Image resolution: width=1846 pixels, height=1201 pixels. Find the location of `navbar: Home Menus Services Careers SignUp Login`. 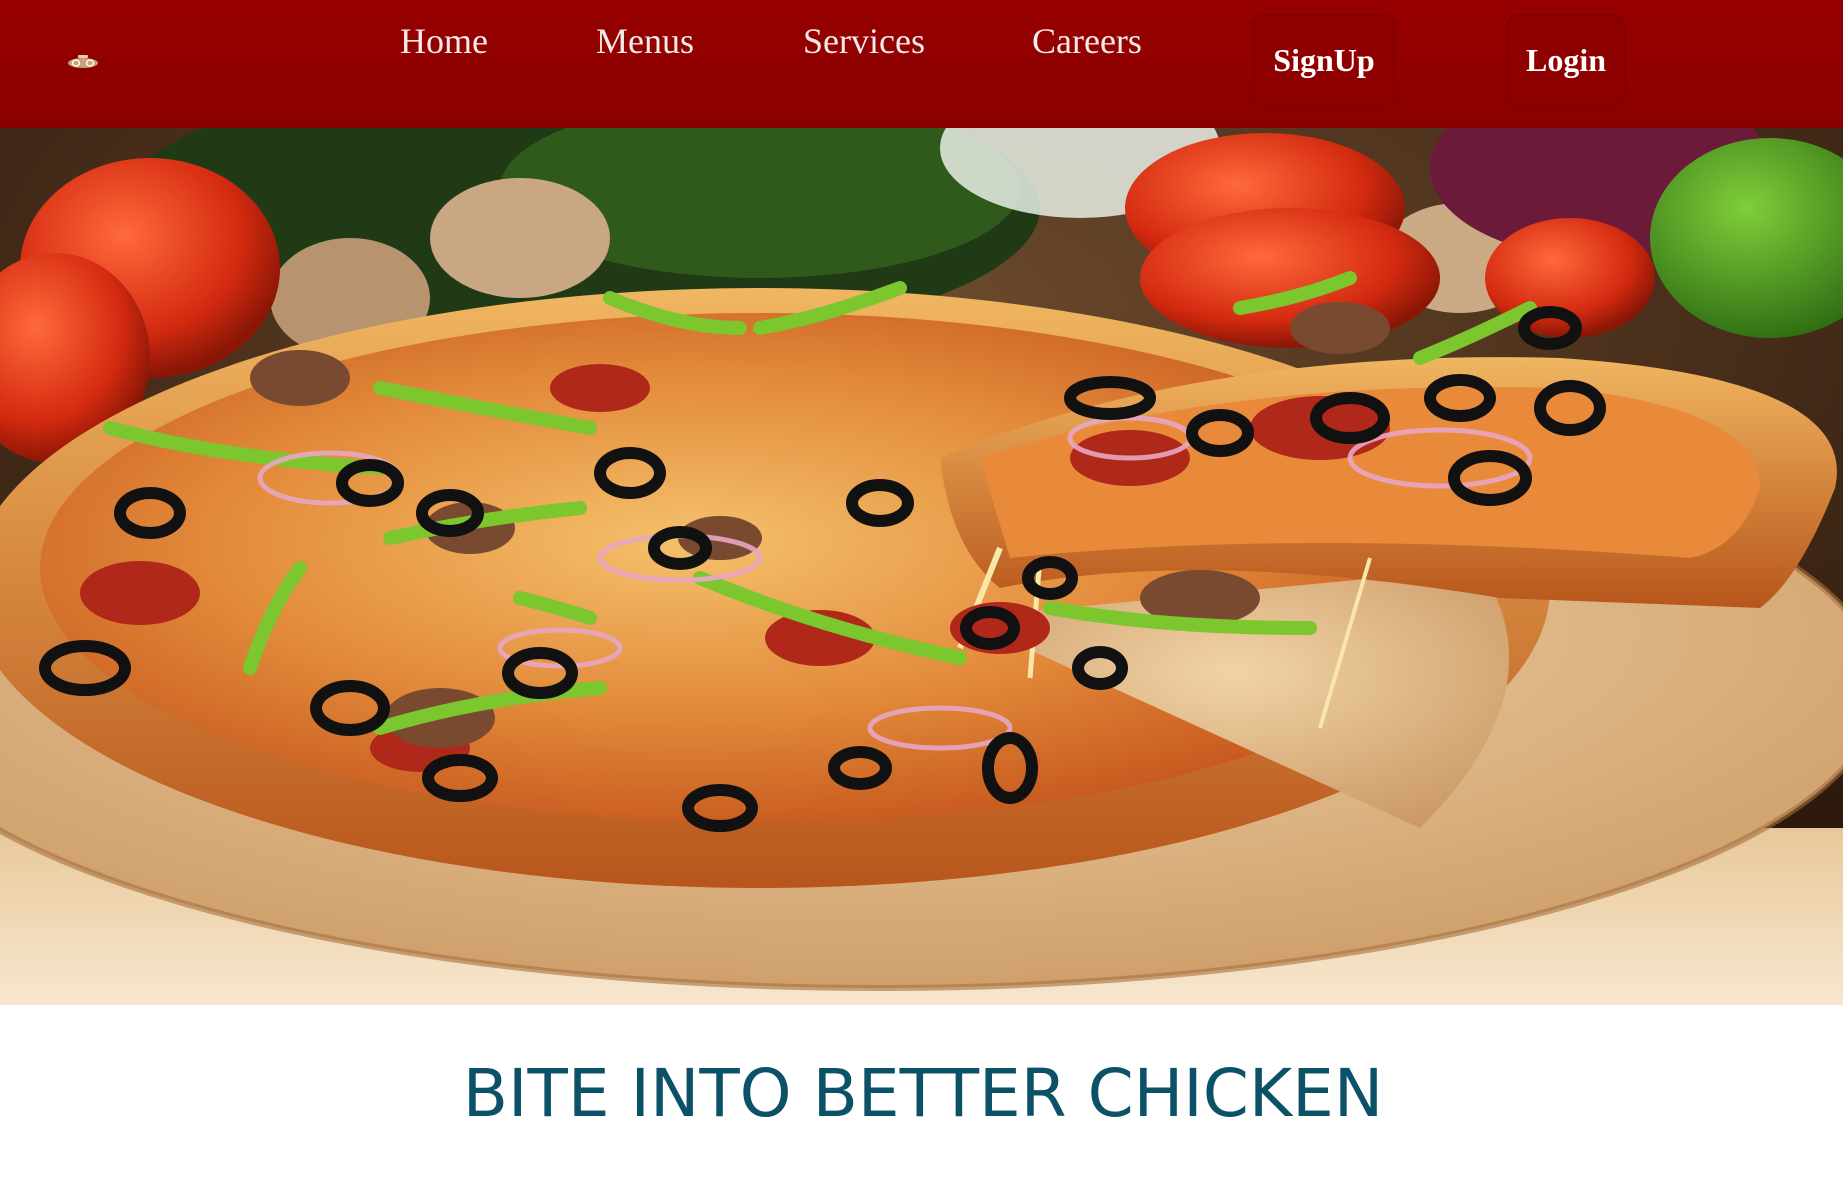

navbar: Home Menus Services Careers SignUp Login is located at coordinates (921, 64).